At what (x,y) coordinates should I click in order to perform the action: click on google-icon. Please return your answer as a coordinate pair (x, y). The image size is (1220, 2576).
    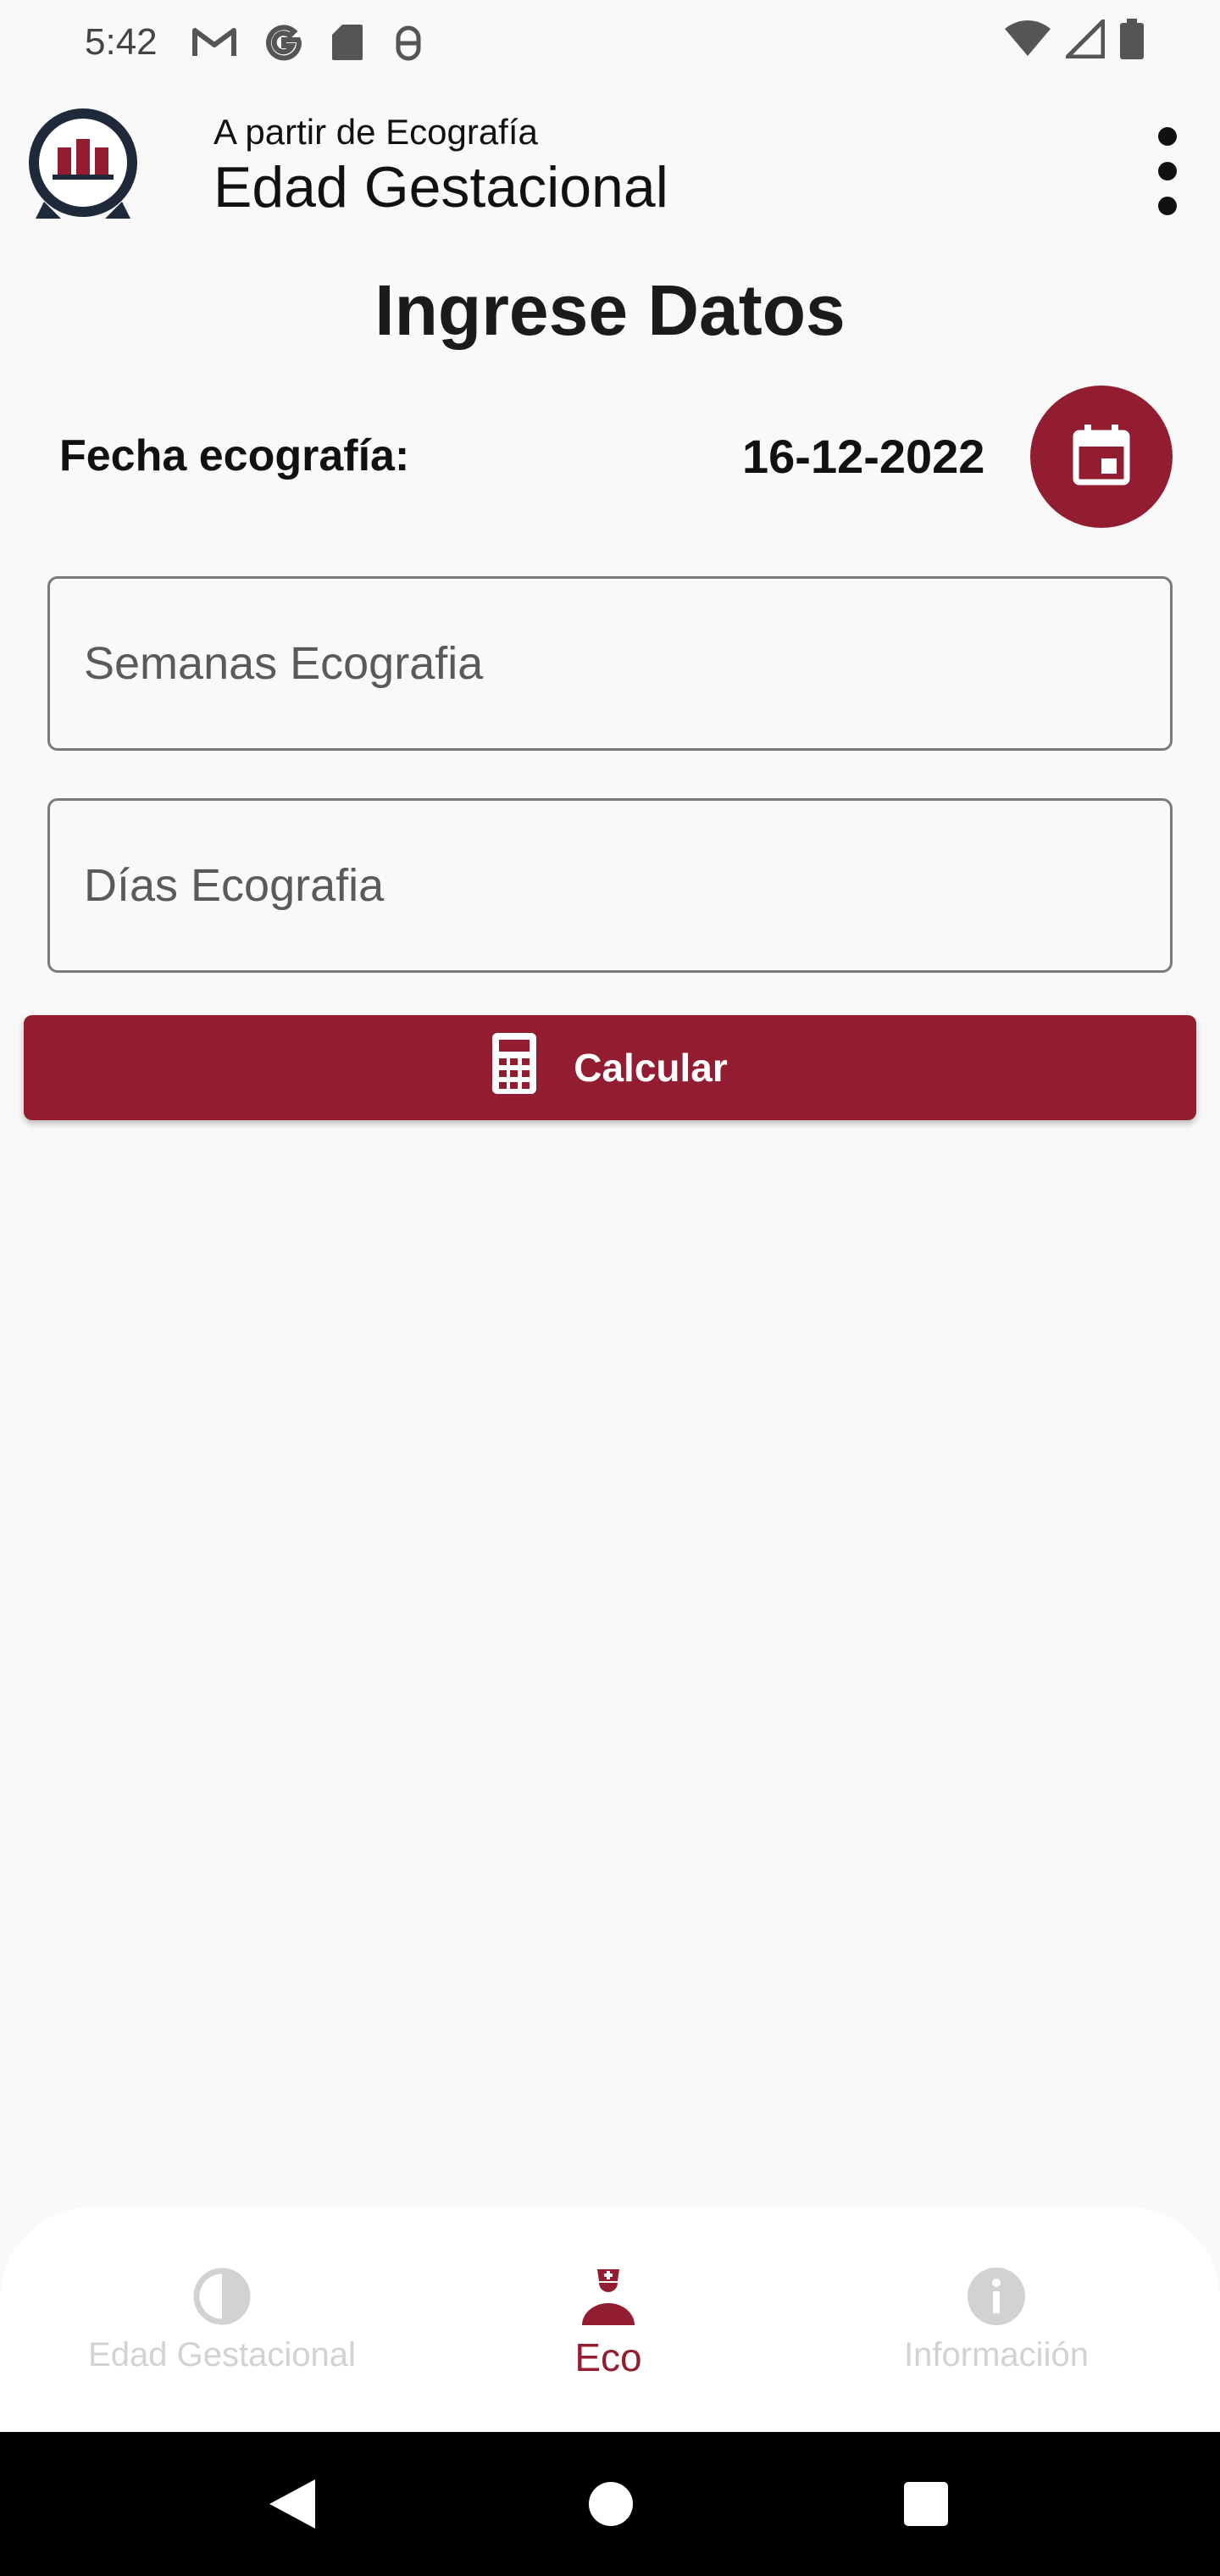
    Looking at the image, I should click on (283, 42).